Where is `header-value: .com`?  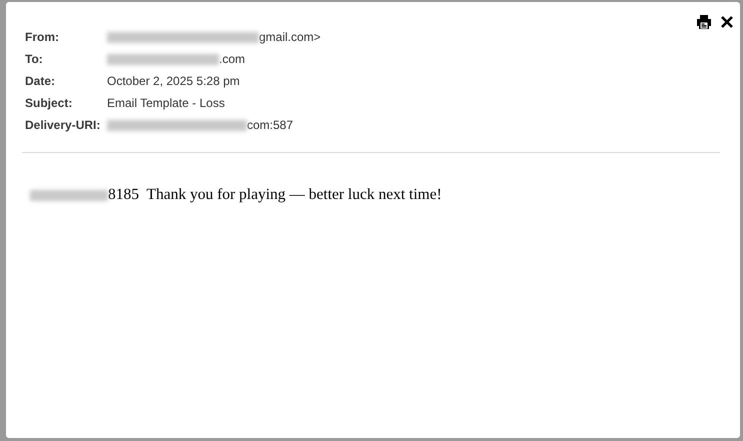 header-value: .com is located at coordinates (232, 59).